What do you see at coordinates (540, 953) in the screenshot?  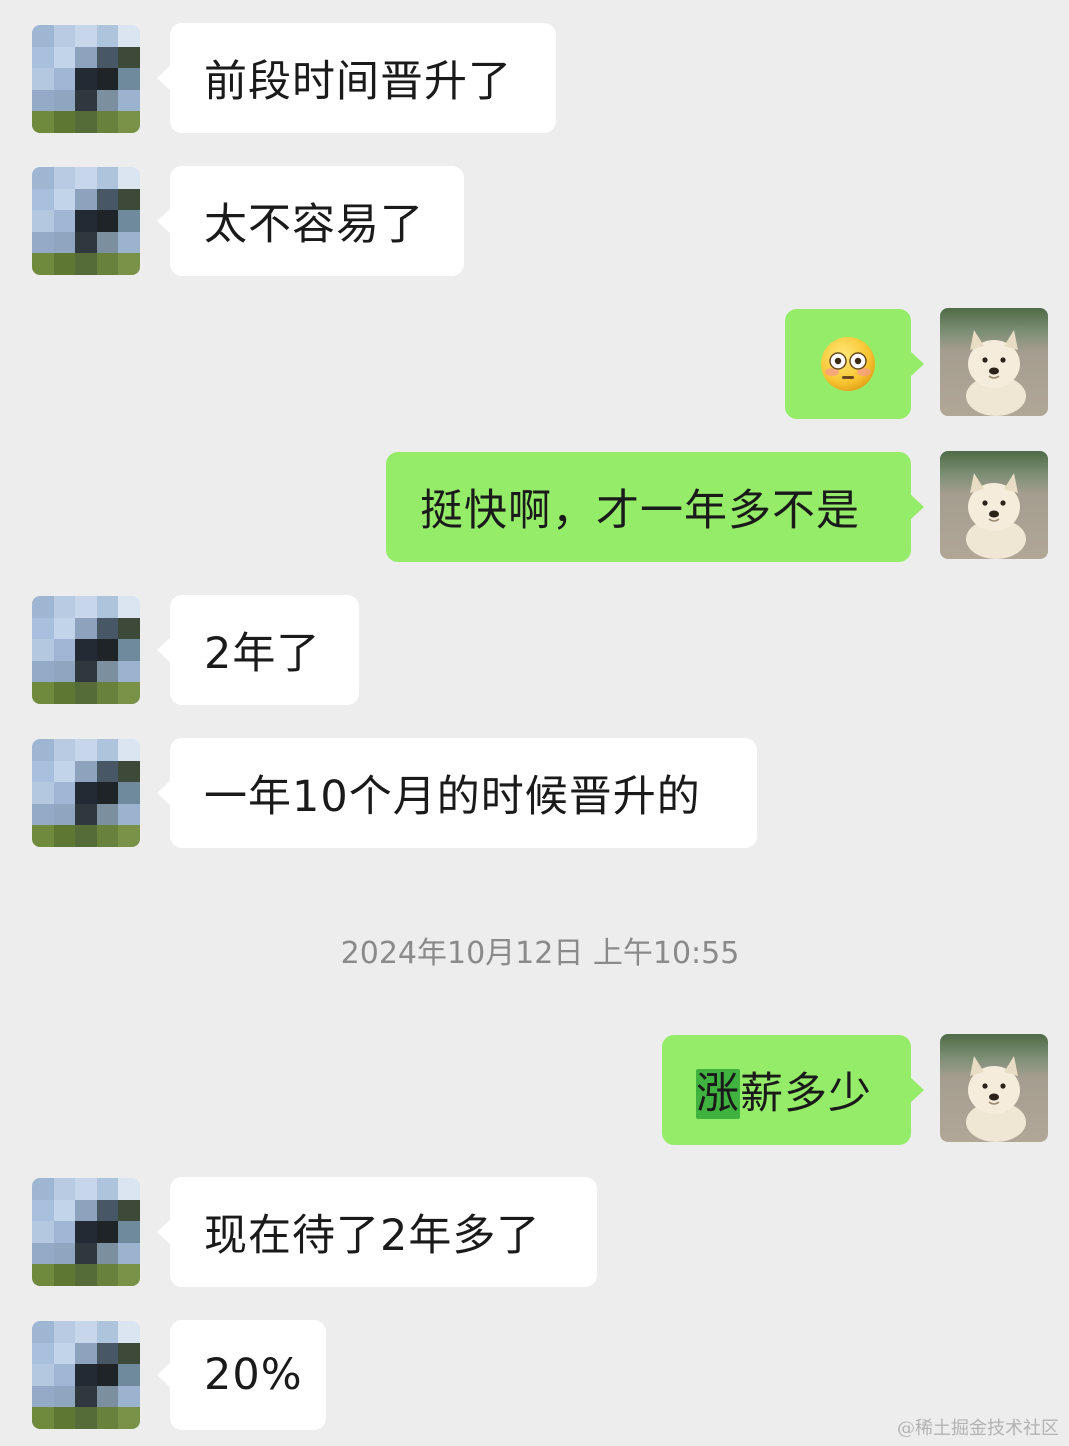 I see `chat-timestamp: 2024年10月12日 上午10:55` at bounding box center [540, 953].